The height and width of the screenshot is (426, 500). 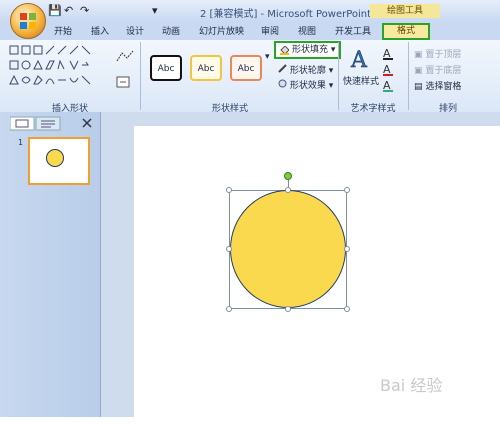 I want to click on office-logo-icon, so click(x=28, y=21).